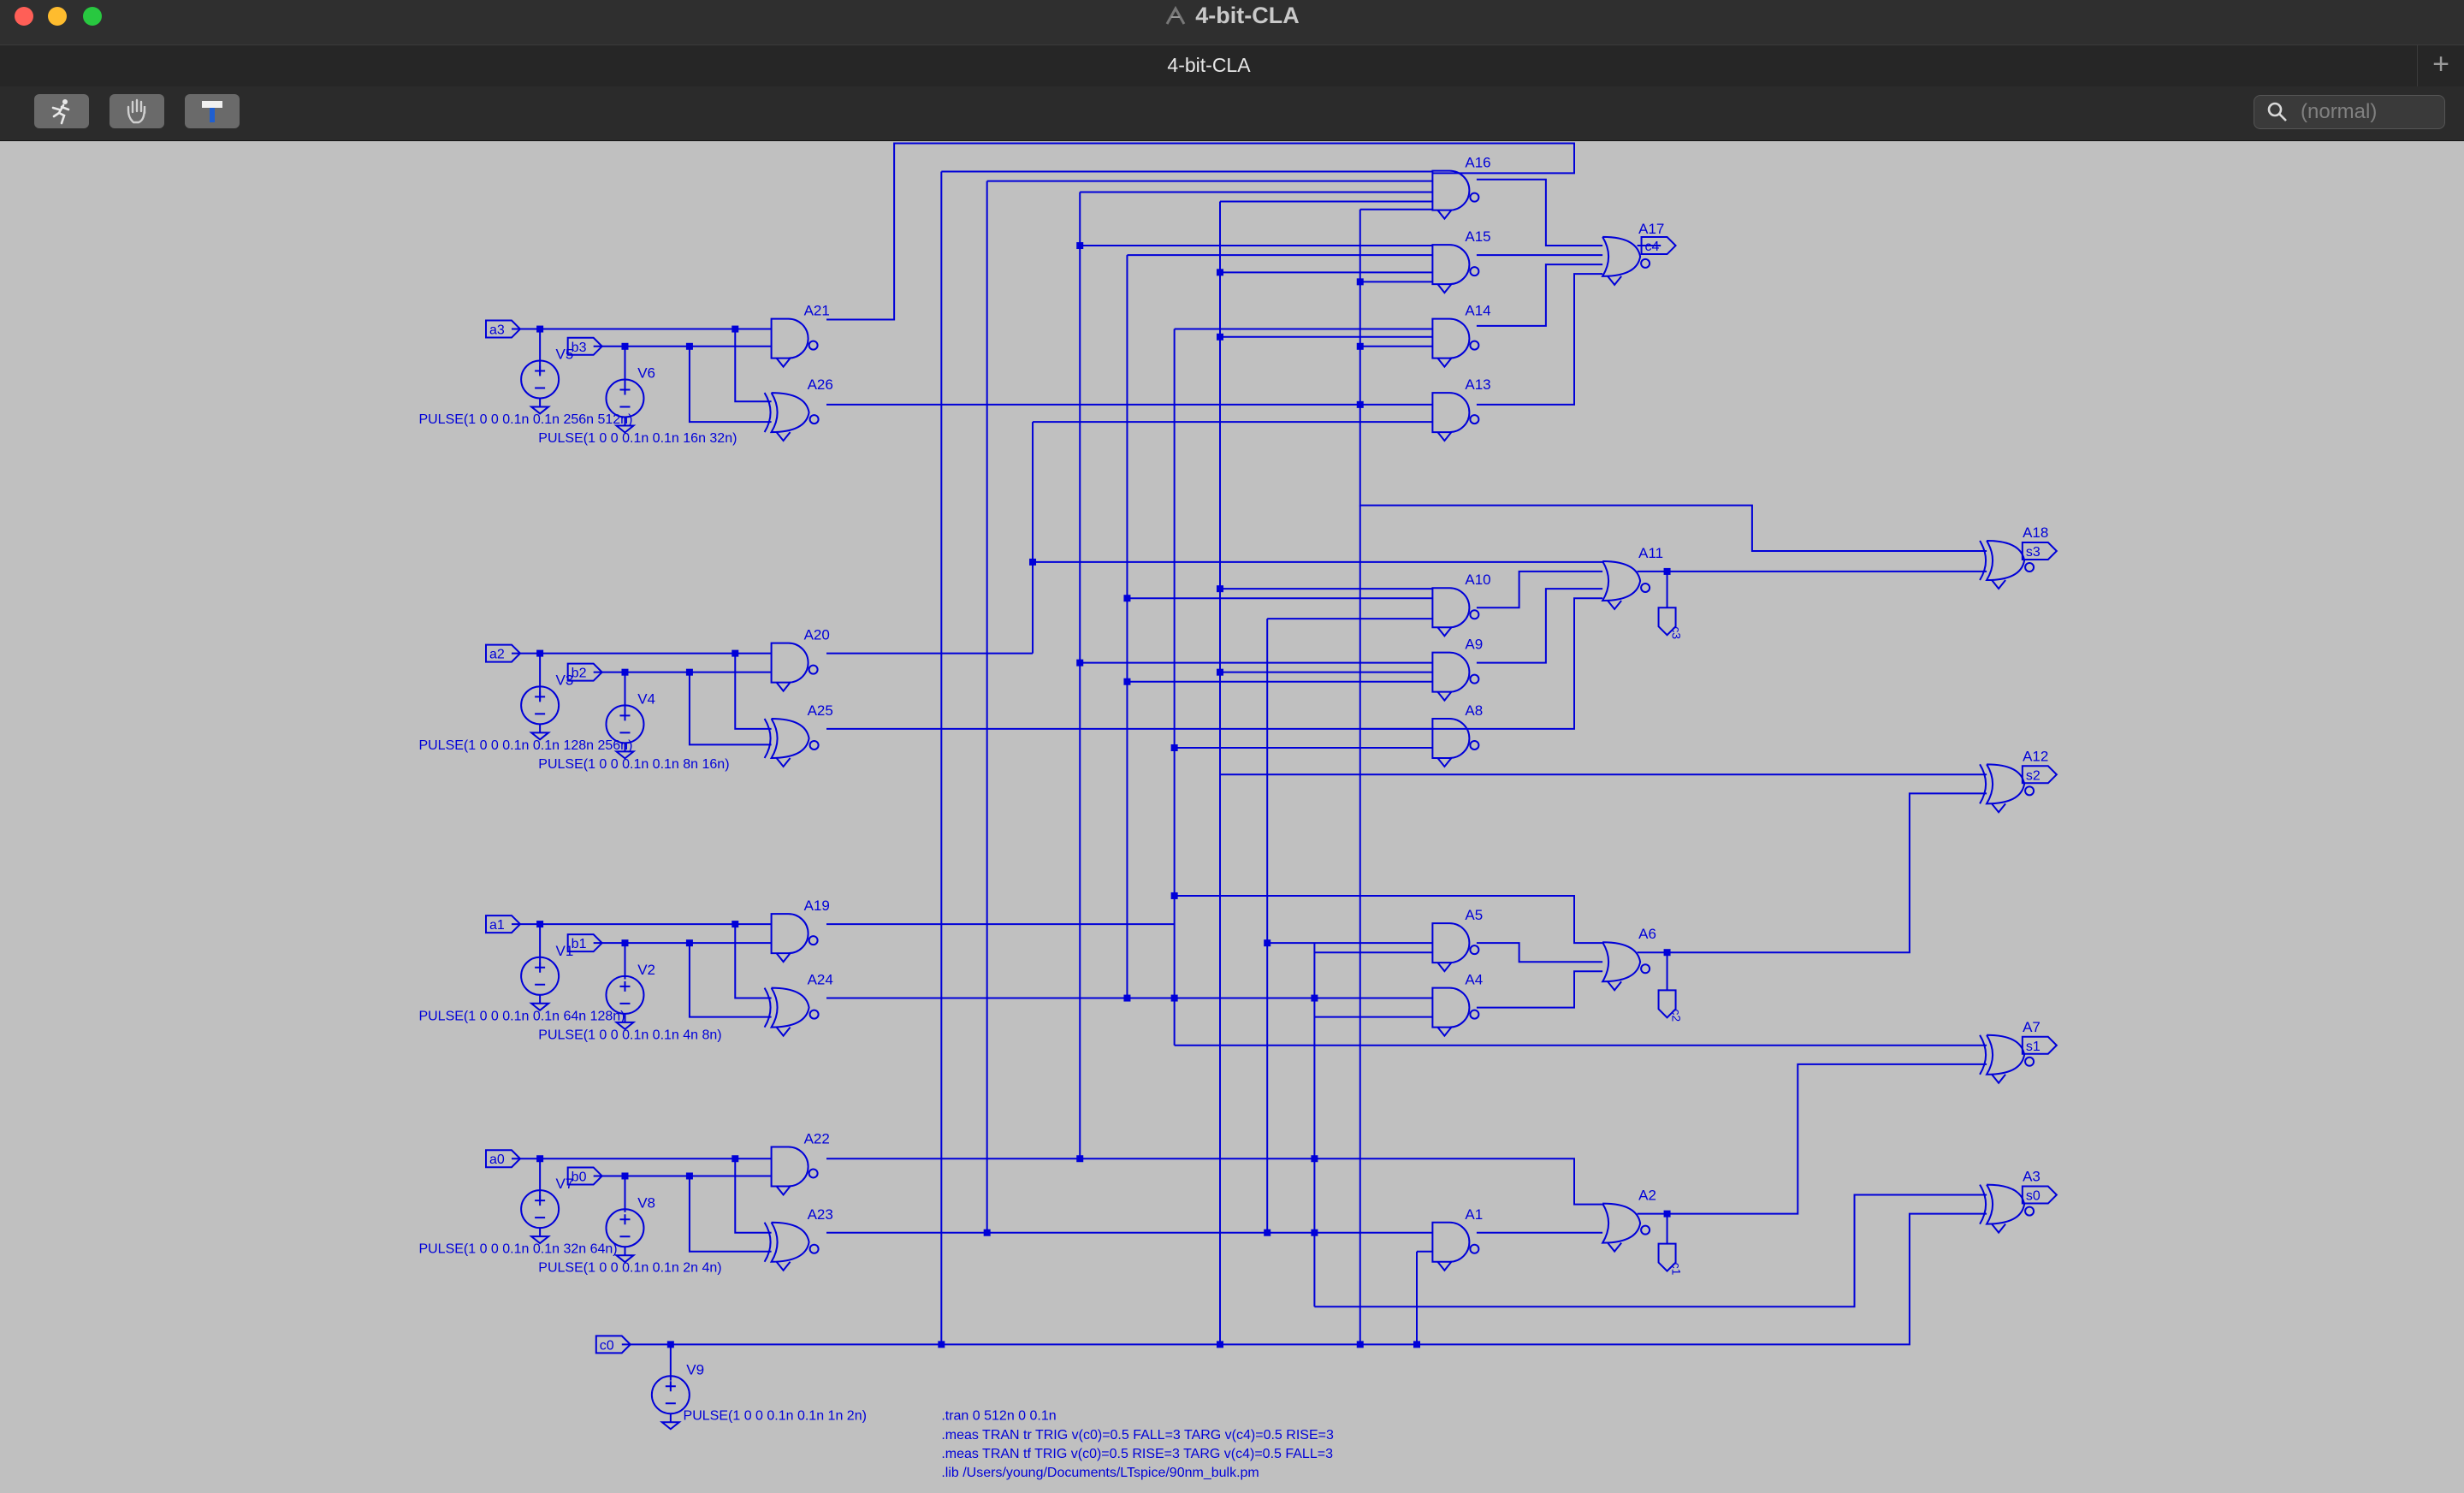 The image size is (2464, 1493). Describe the element at coordinates (2033, 552) in the screenshot. I see `flag-label: s3` at that location.